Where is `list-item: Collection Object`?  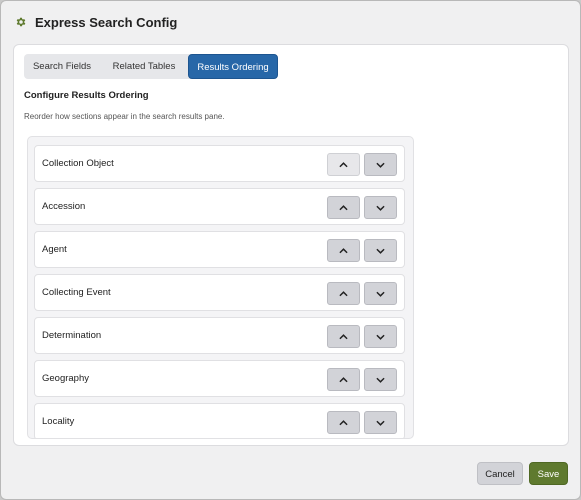 list-item: Collection Object is located at coordinates (219, 163).